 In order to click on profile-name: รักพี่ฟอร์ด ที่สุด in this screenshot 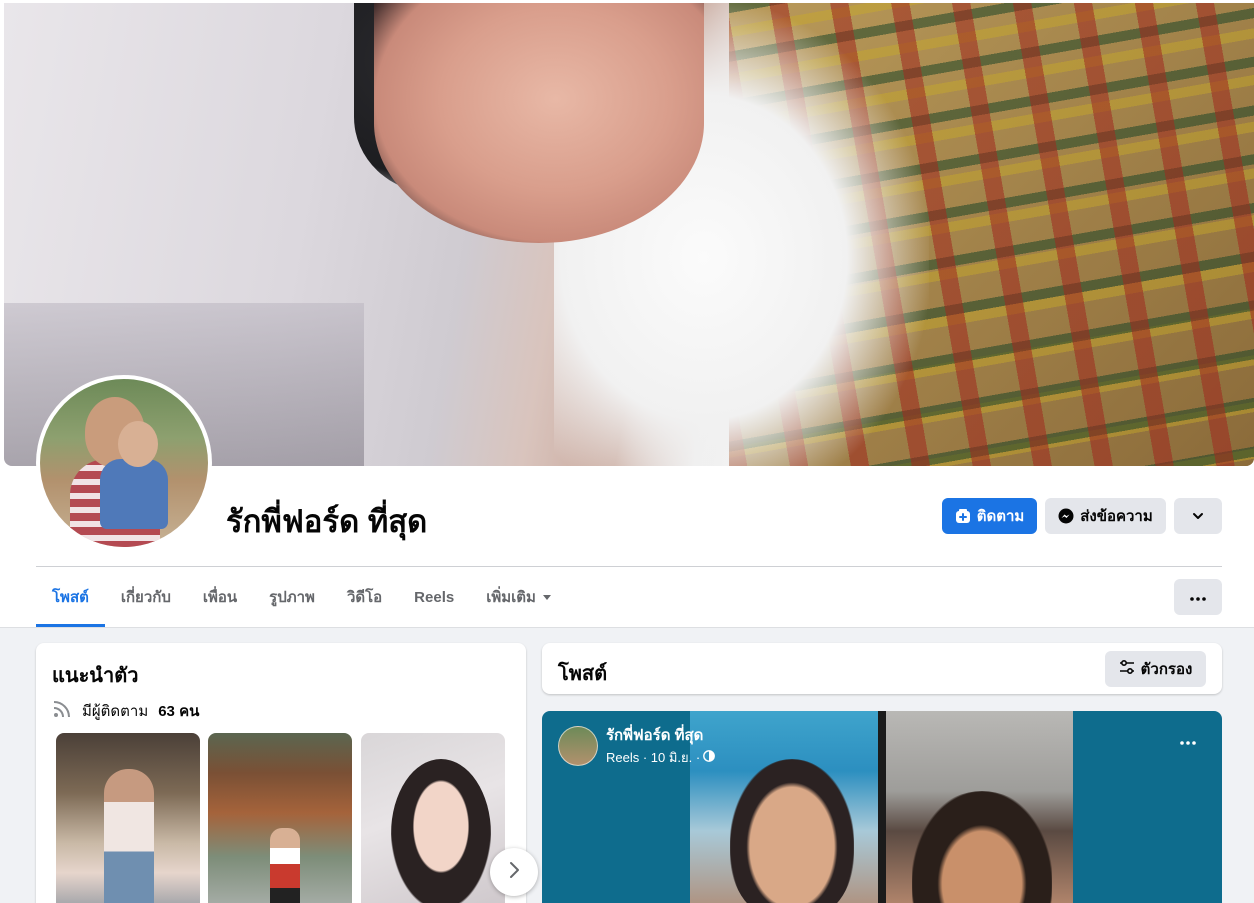, I will do `click(327, 521)`.